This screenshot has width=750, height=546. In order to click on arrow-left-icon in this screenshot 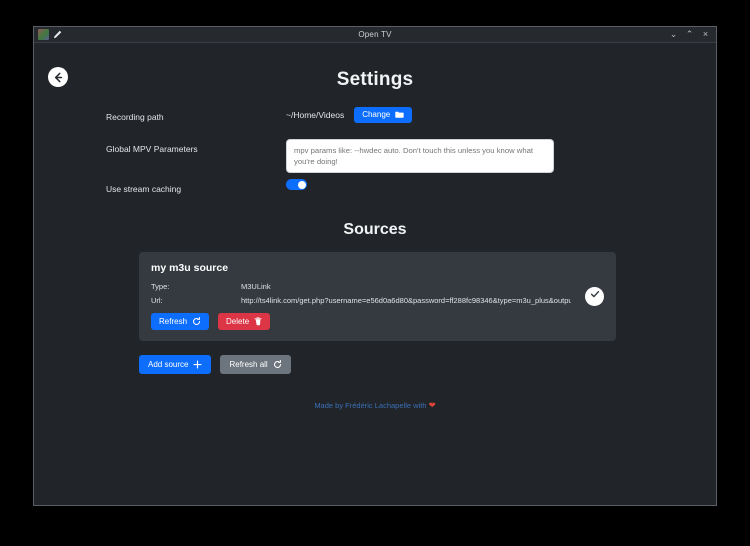, I will do `click(58, 77)`.